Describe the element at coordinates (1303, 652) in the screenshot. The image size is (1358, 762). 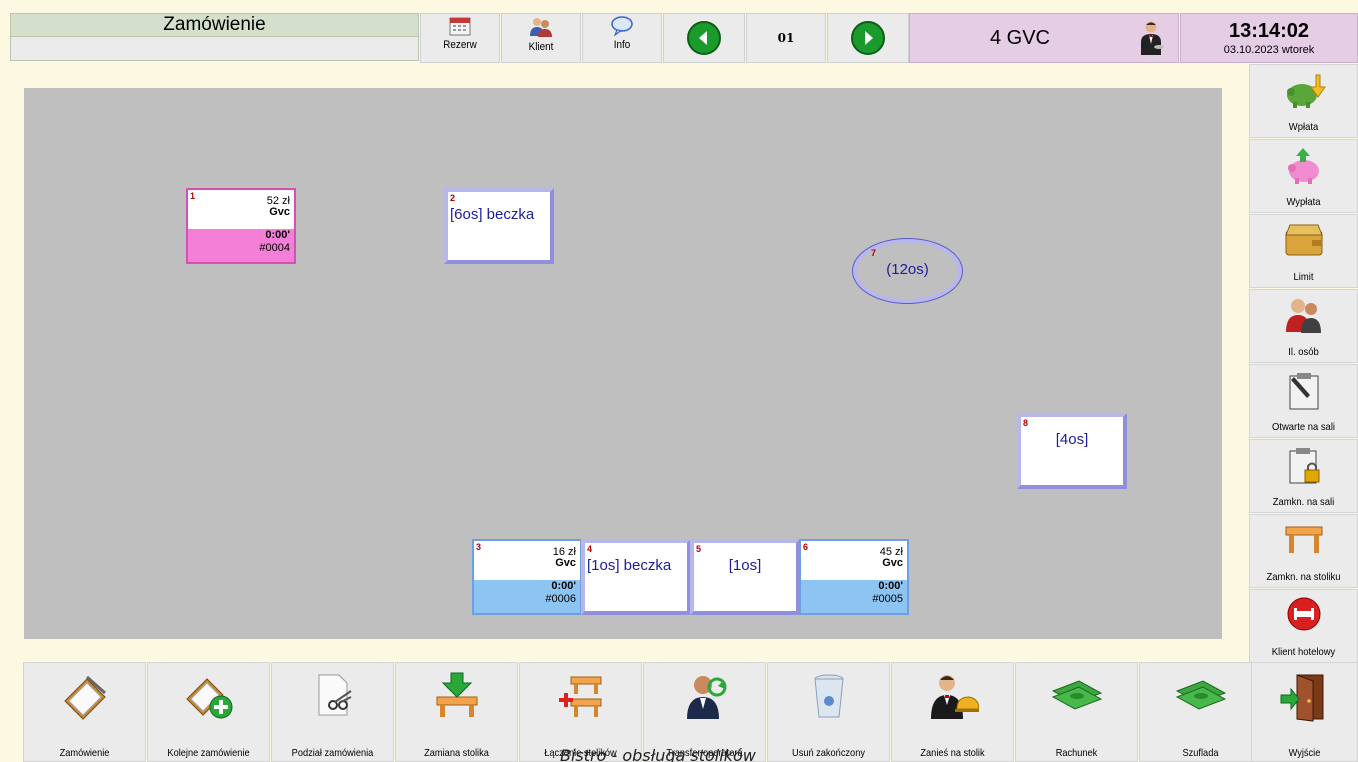
I see `hotel-guest-label: Klient hotelowy` at that location.